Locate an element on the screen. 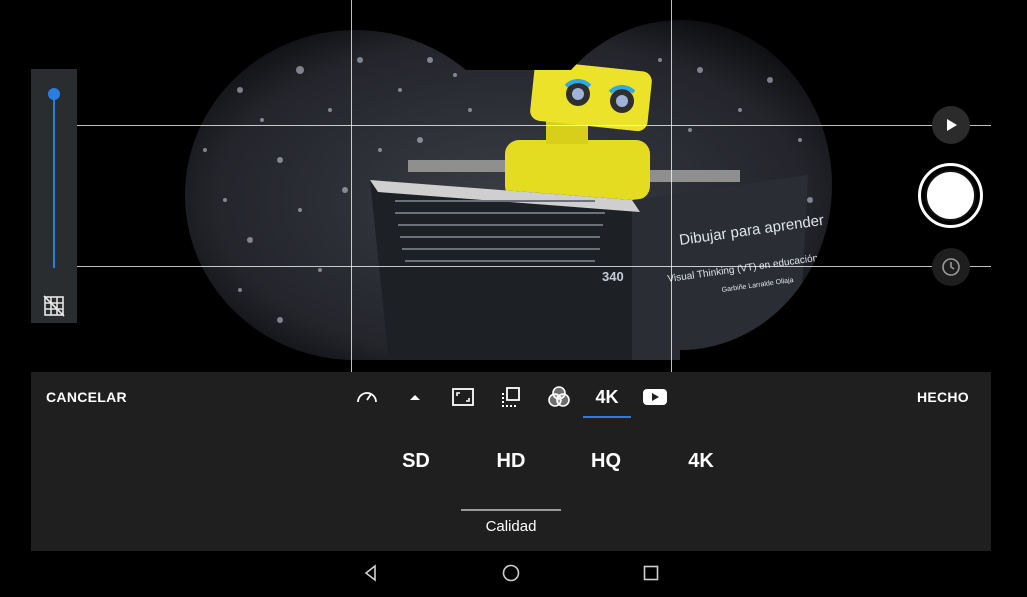 Image resolution: width=1027 pixels, height=597 pixels. play-icon is located at coordinates (951, 125).